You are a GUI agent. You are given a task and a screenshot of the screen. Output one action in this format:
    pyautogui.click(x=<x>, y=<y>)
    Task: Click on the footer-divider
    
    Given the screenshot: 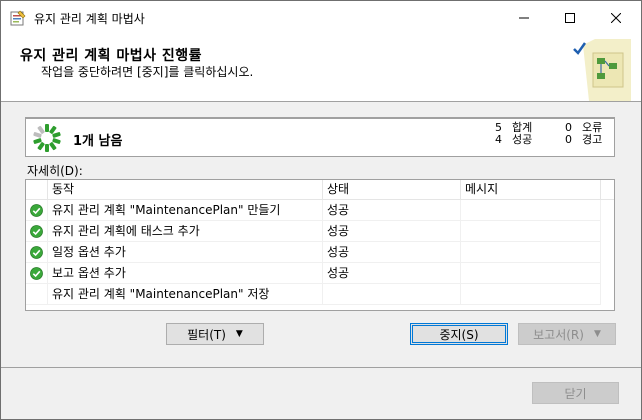 What is the action you would take?
    pyautogui.click(x=321, y=367)
    